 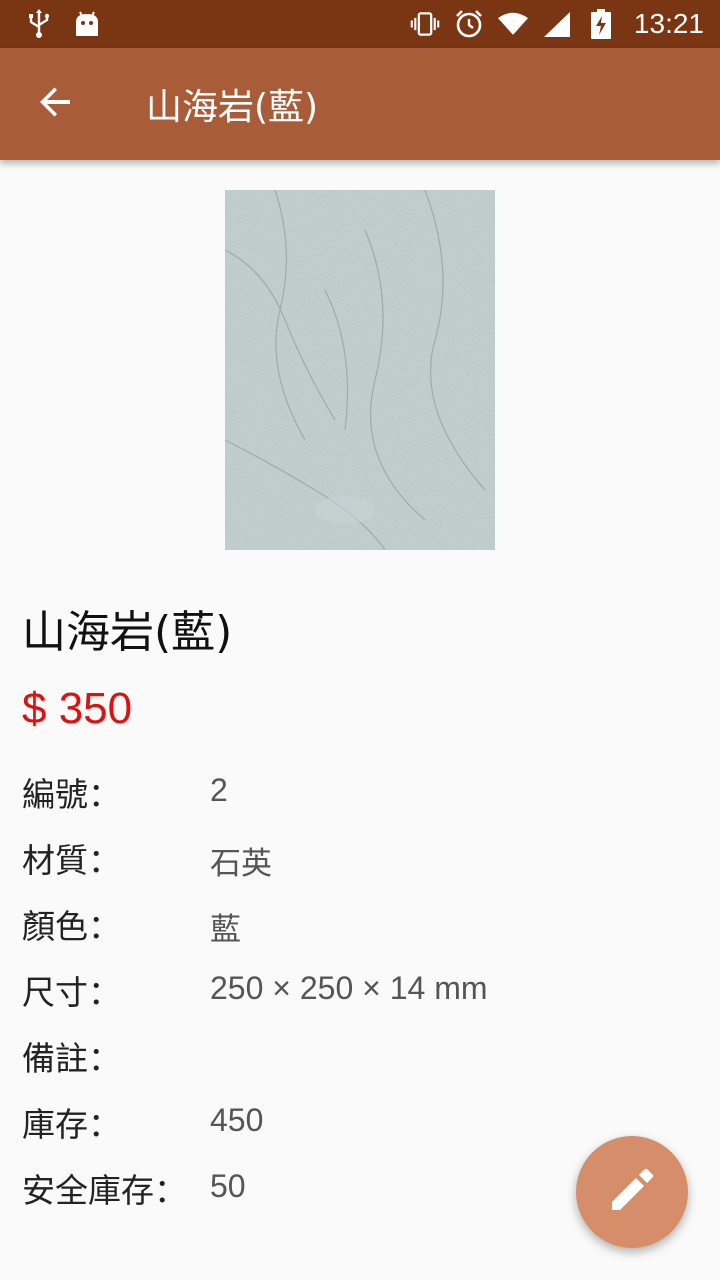 I want to click on detail-label: 編號：, so click(x=71, y=794).